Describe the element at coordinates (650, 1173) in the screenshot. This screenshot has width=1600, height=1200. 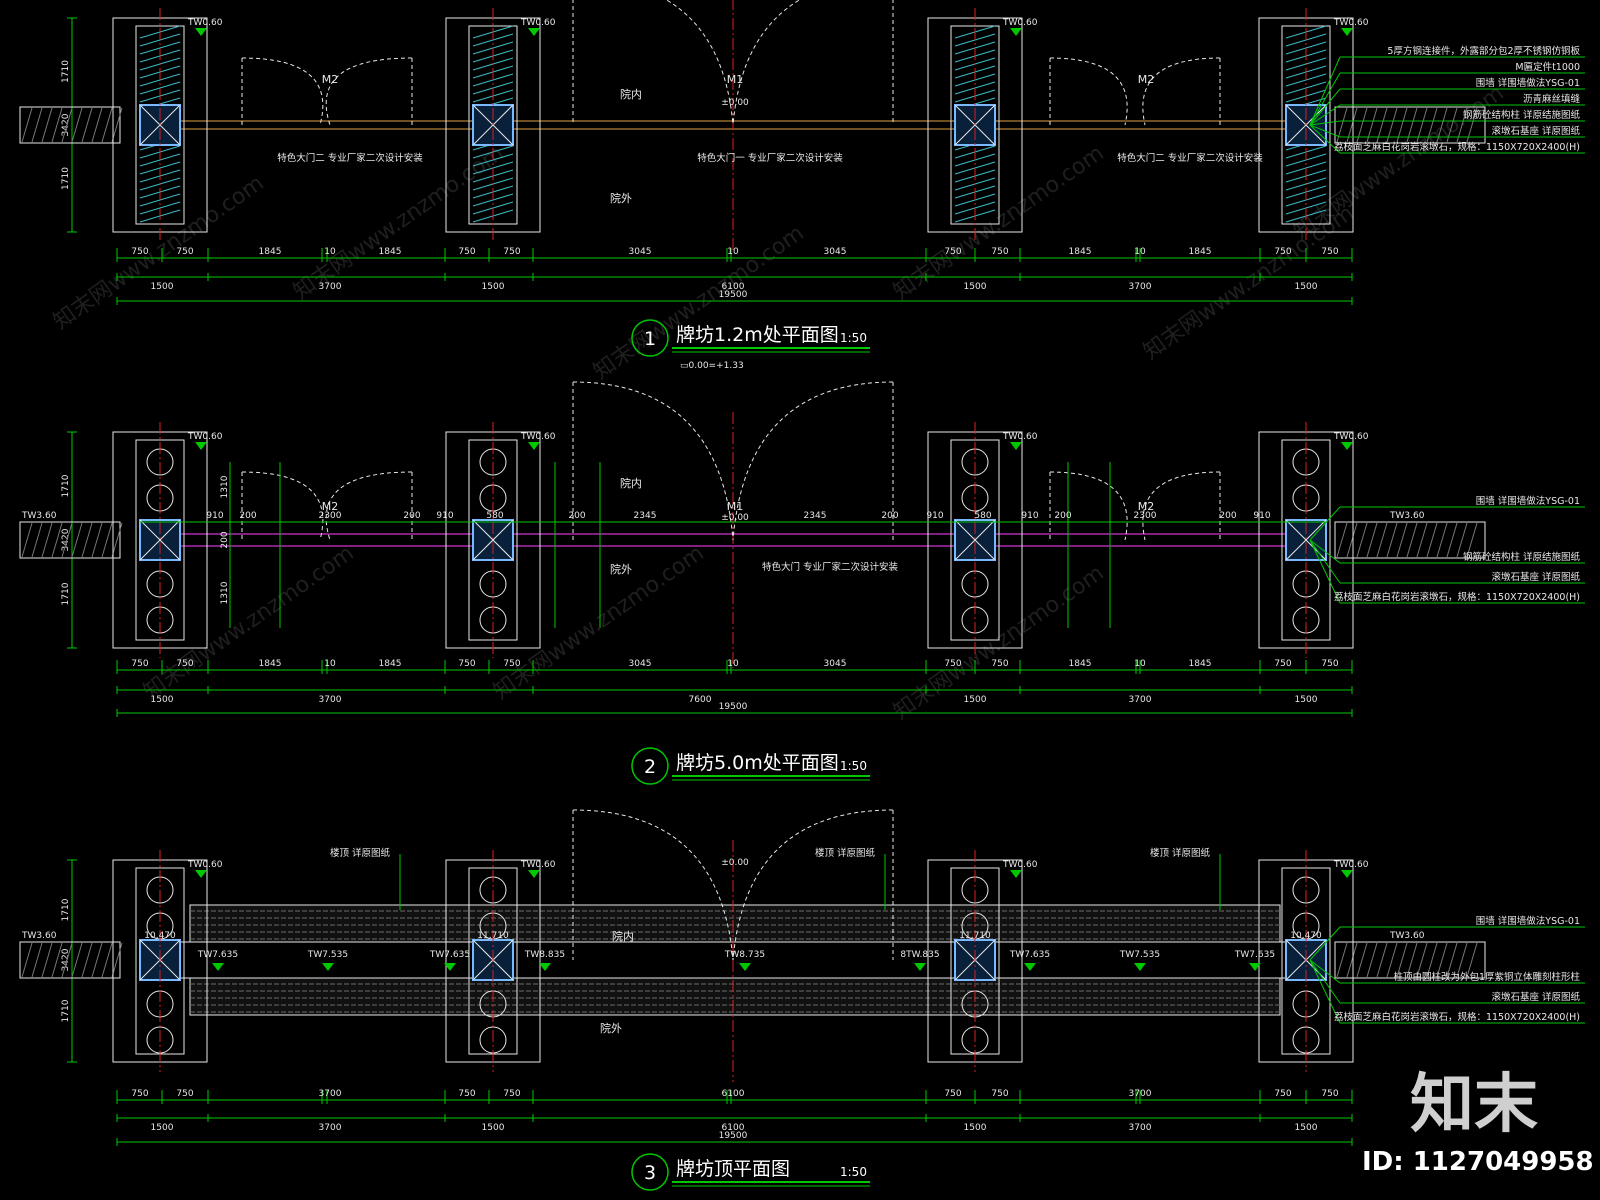
I see `title-number: 3` at that location.